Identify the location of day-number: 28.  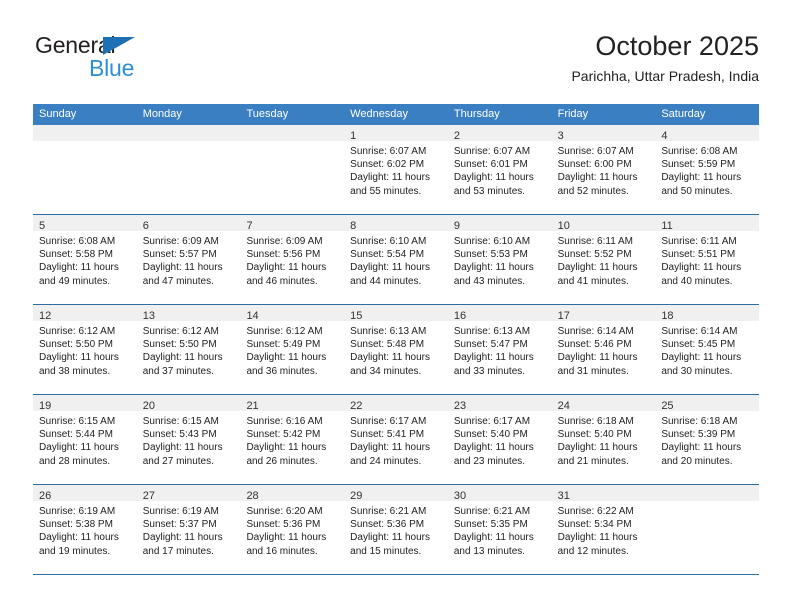
(252, 496).